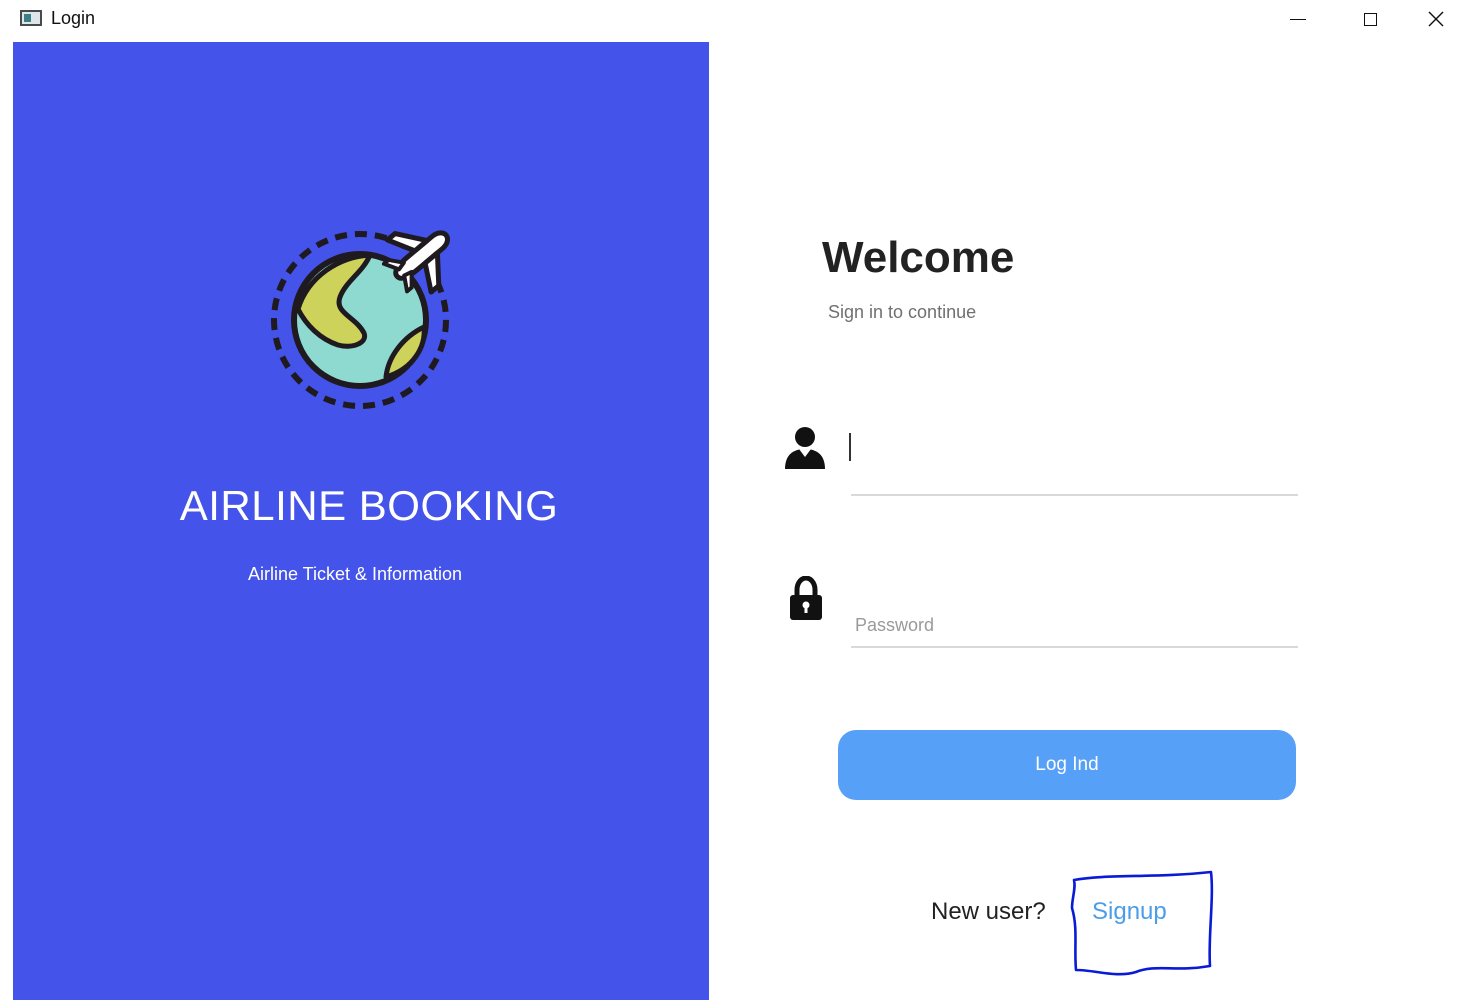 The height and width of the screenshot is (1000, 1466). Describe the element at coordinates (850, 447) in the screenshot. I see `text-cursor` at that location.